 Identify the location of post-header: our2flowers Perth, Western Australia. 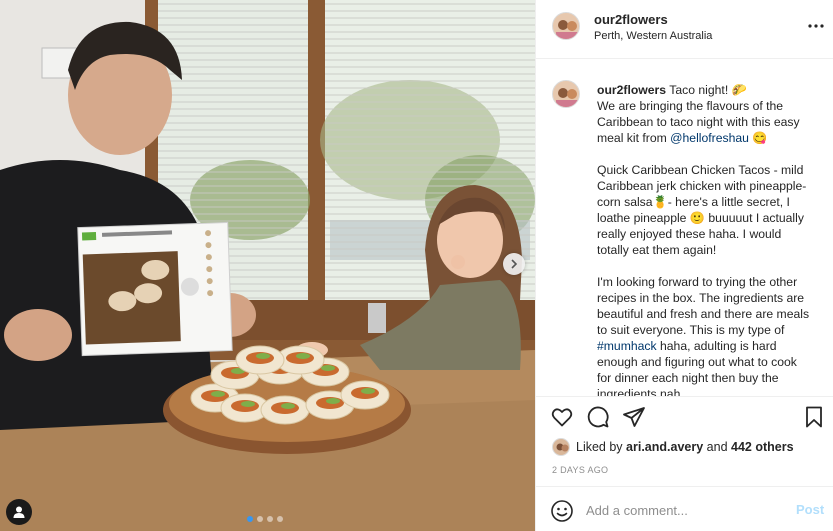
(684, 29).